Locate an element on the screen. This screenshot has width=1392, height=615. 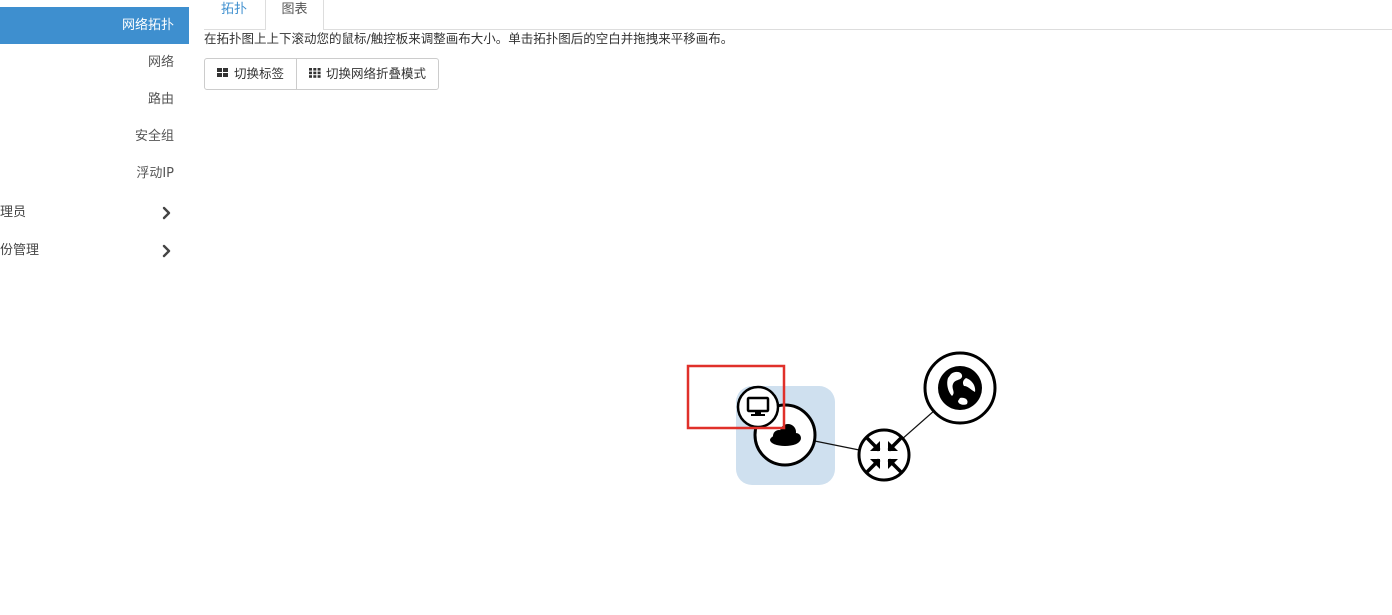
sidebar: 网络拓扑 网络 路由 安全组 浮动IP 理员 份管理 is located at coordinates (94, 307).